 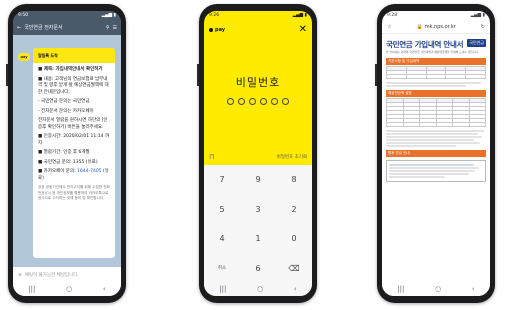 What do you see at coordinates (258, 157) in the screenshot?
I see `password-footer: ⊓ 비밀번호 초기화` at bounding box center [258, 157].